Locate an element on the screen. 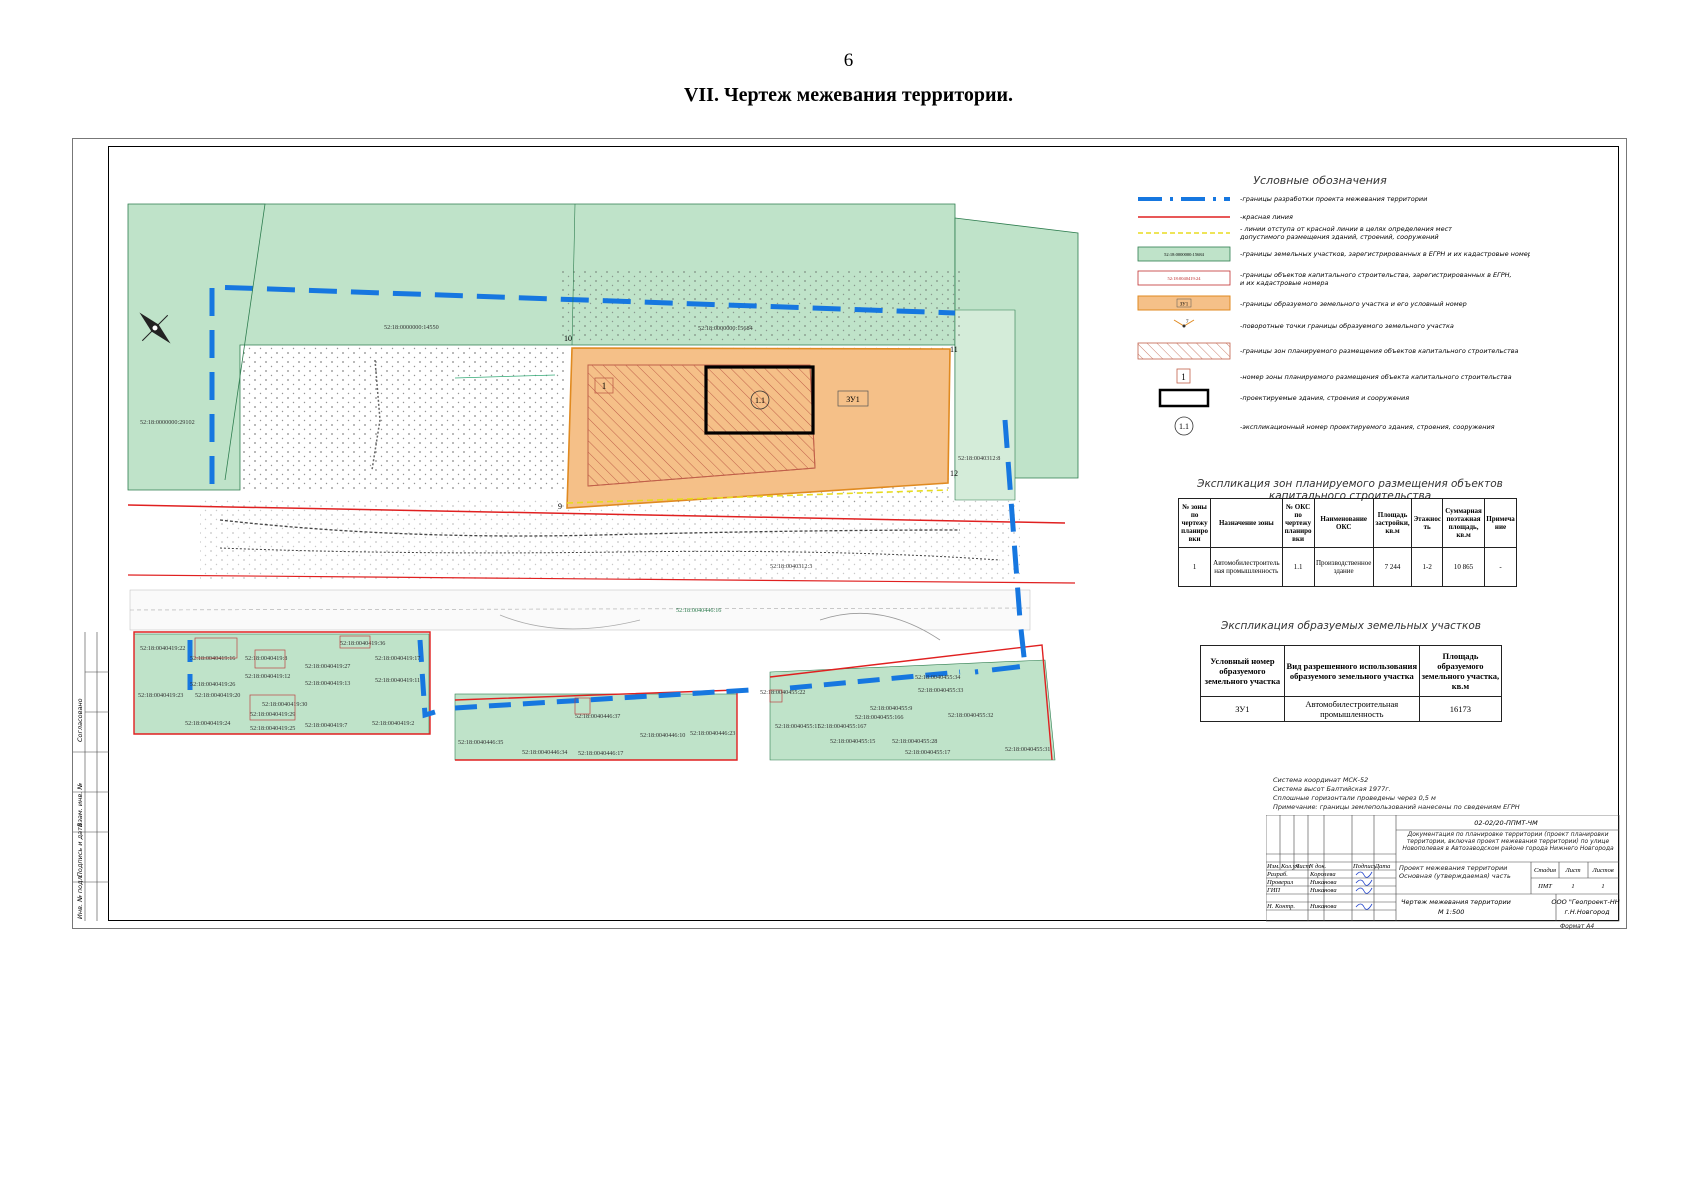 This screenshot has height=1200, width=1697. svg-text: Разраб. is located at coordinates (1277, 874).